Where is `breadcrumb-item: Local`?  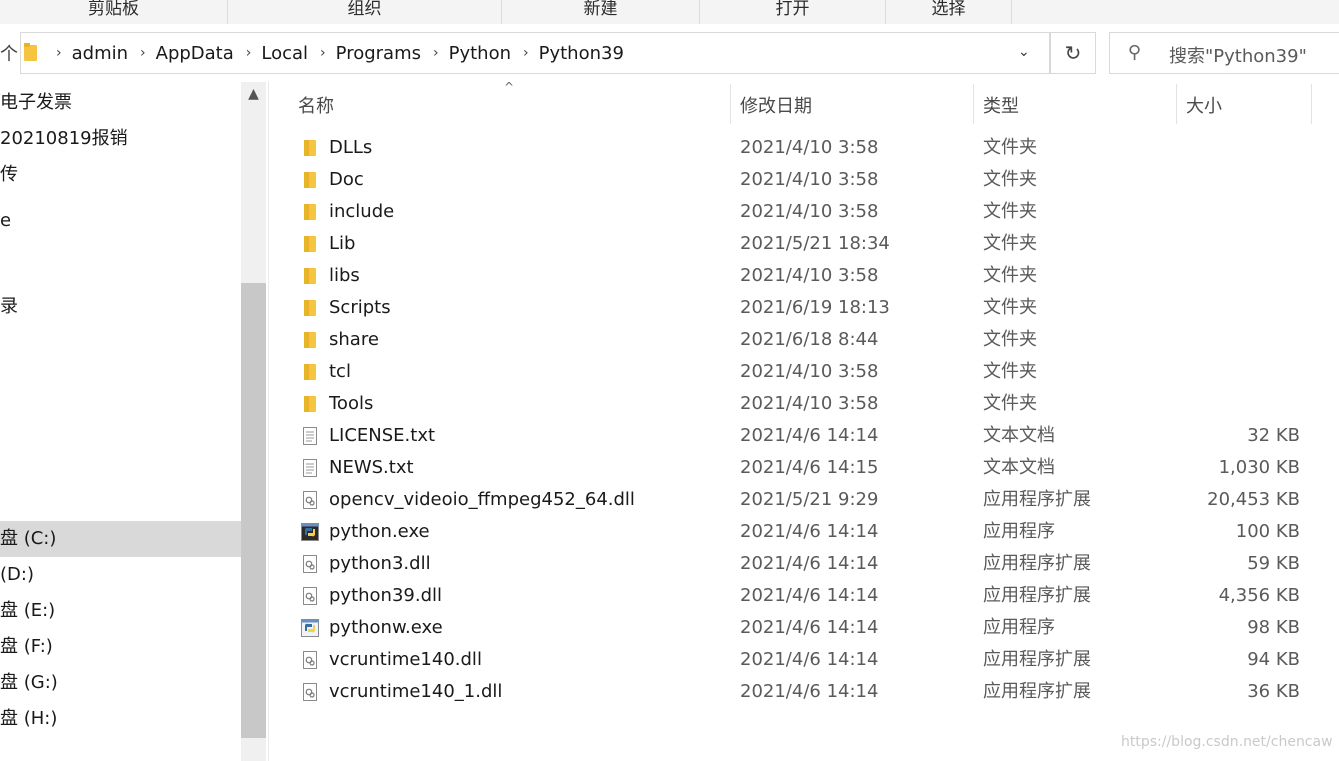 breadcrumb-item: Local is located at coordinates (284, 53).